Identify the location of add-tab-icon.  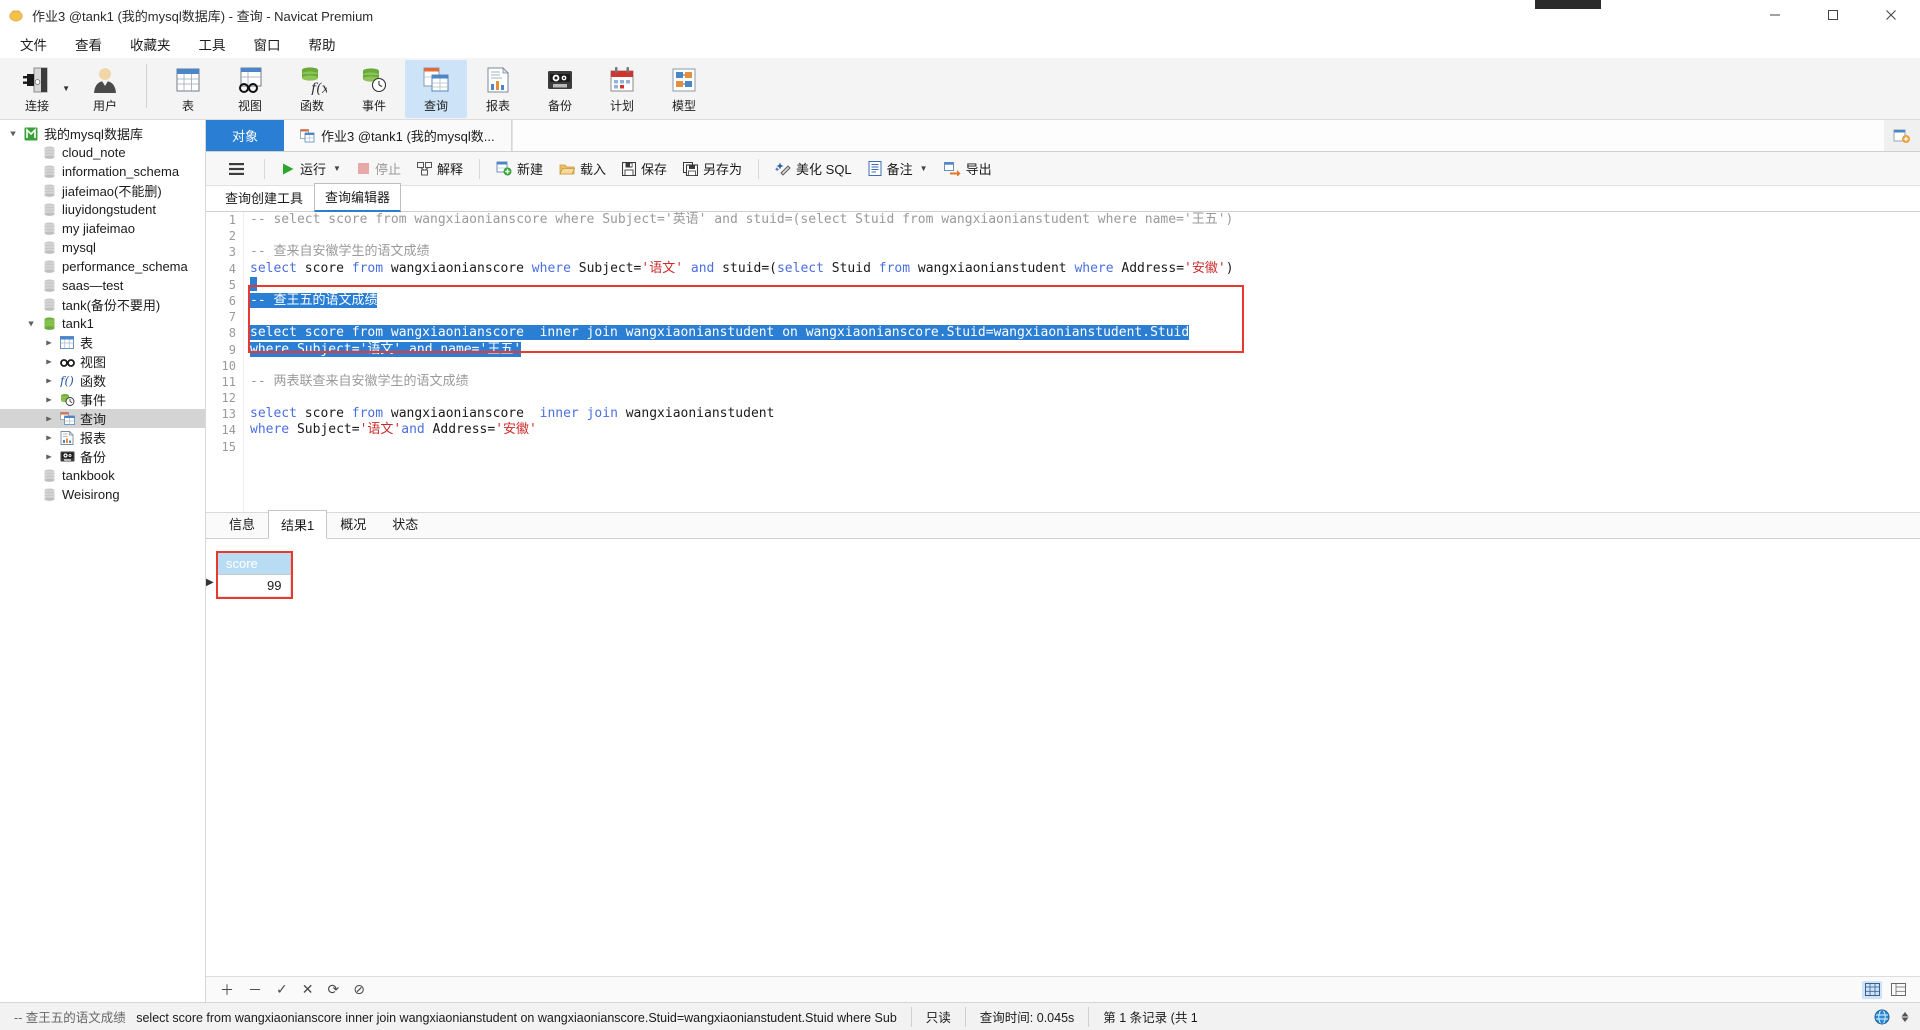
(1902, 135).